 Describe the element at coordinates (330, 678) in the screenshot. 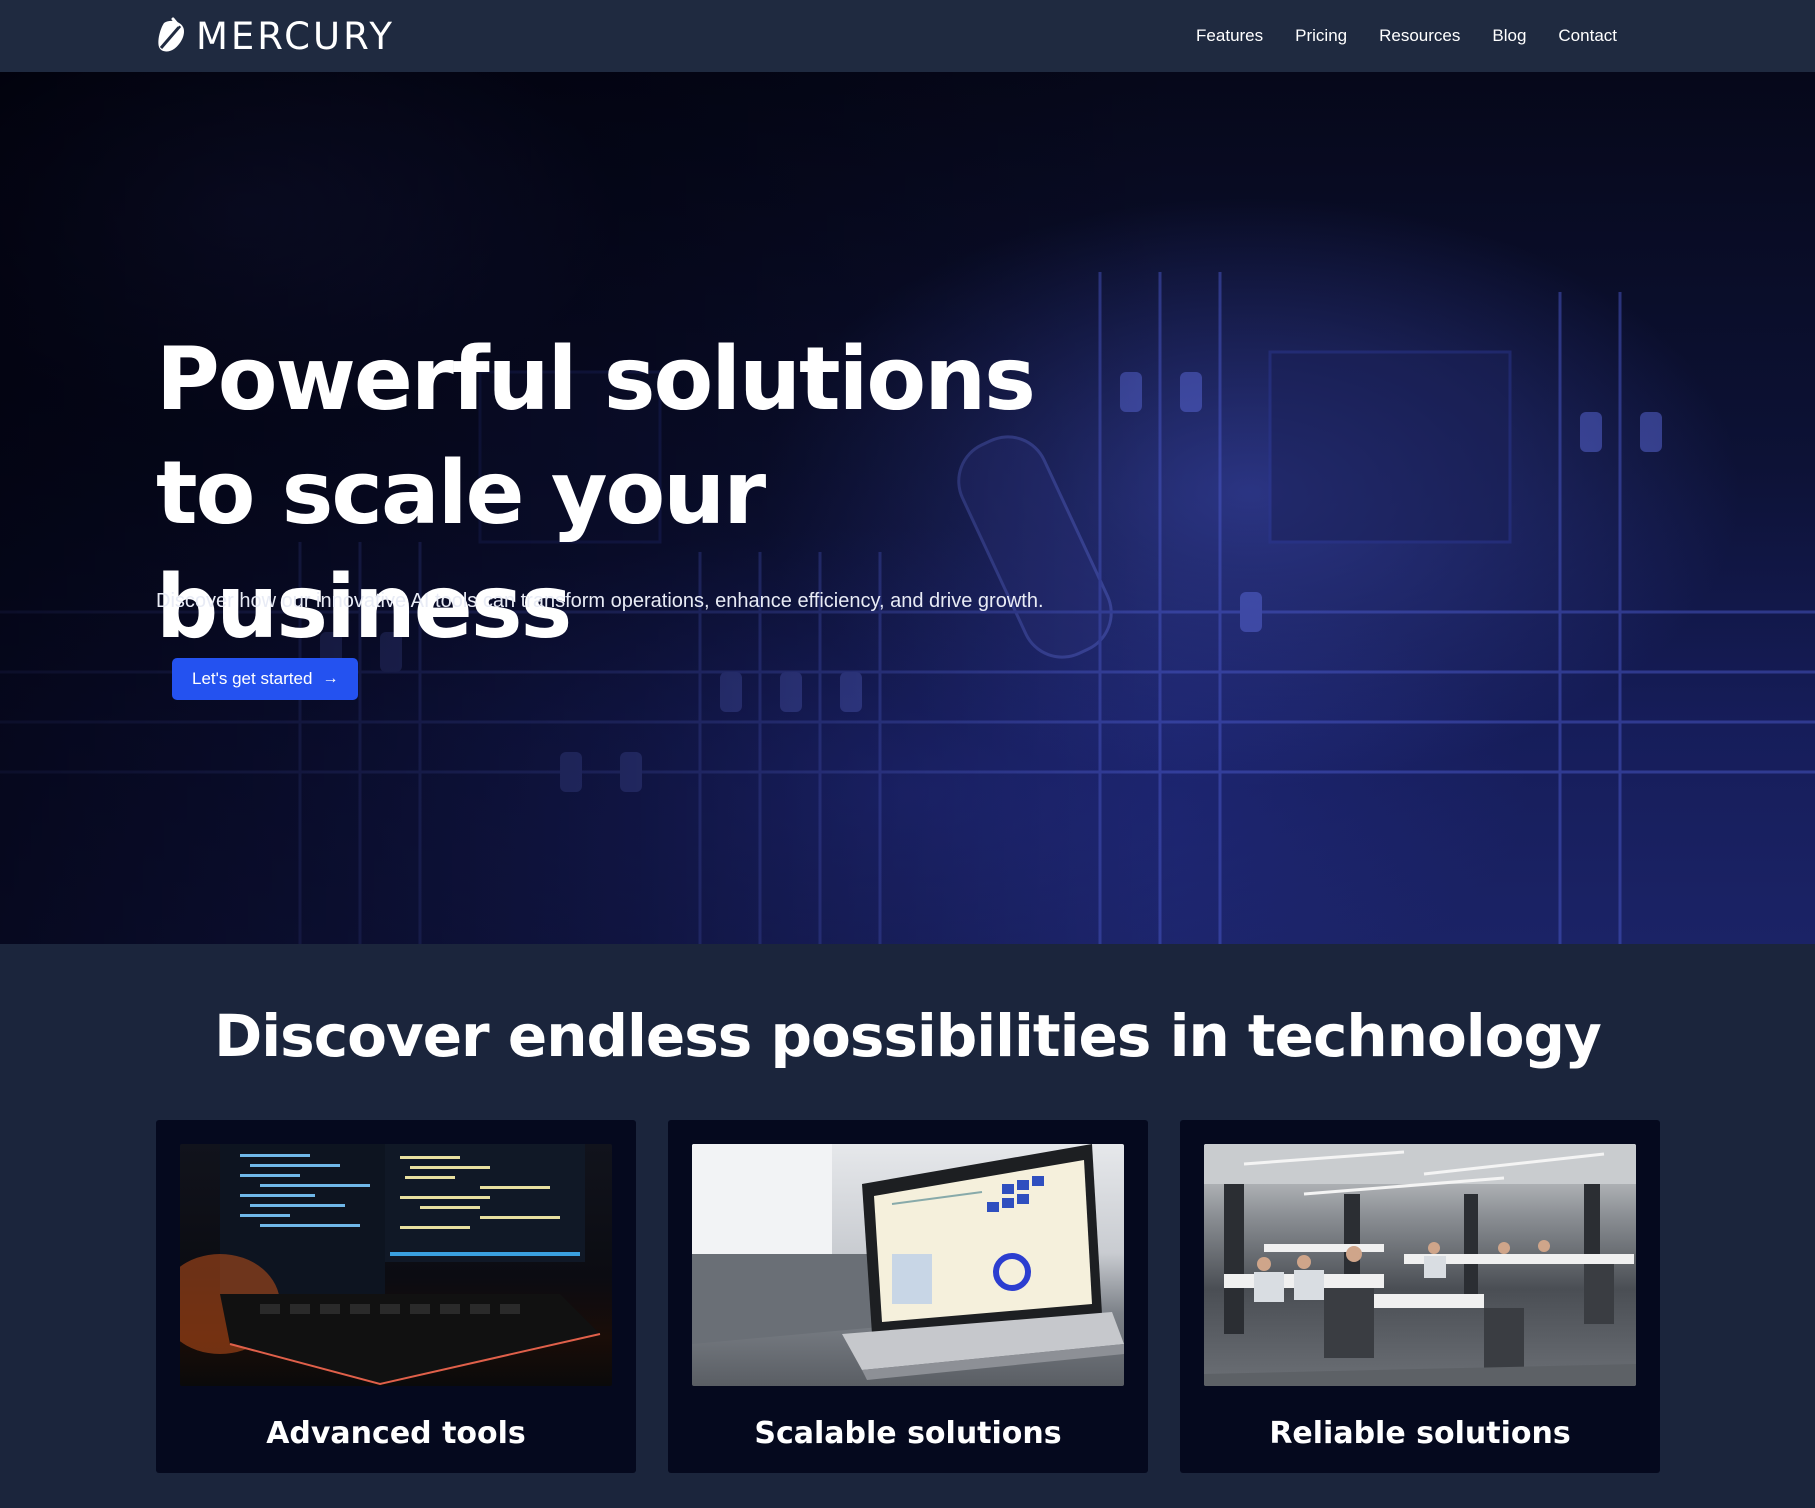

I see `arrow-right-icon: →` at that location.